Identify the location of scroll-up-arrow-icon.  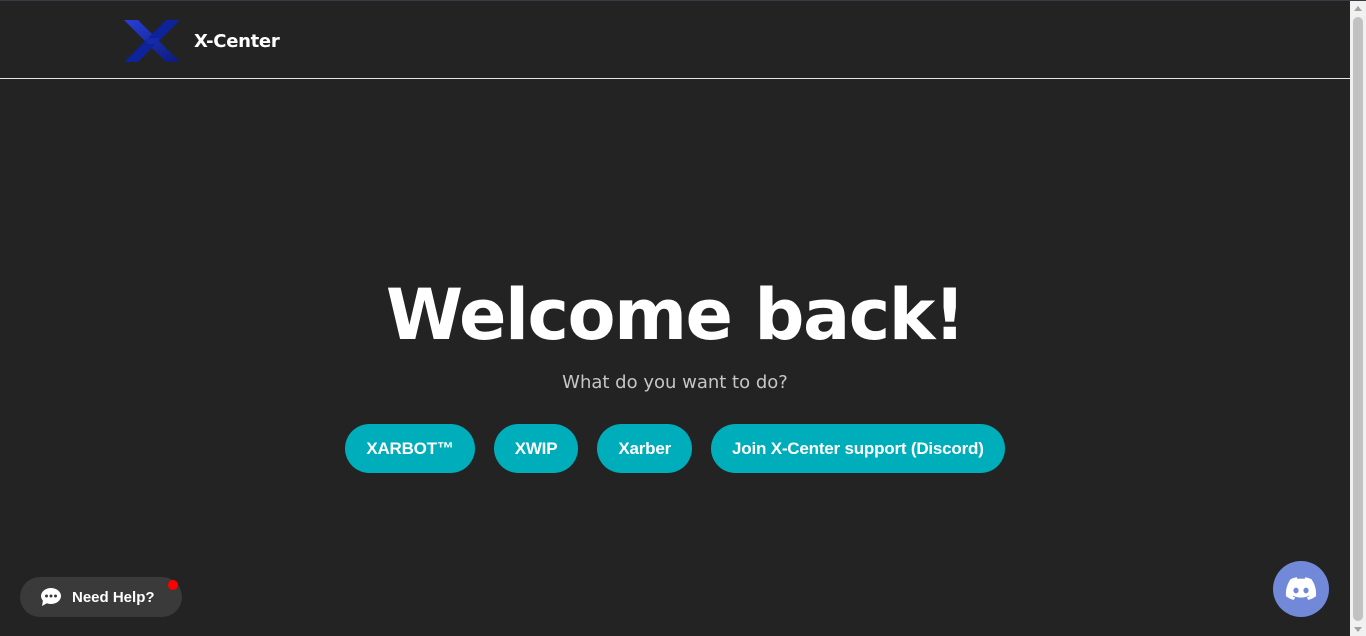
(1358, 8).